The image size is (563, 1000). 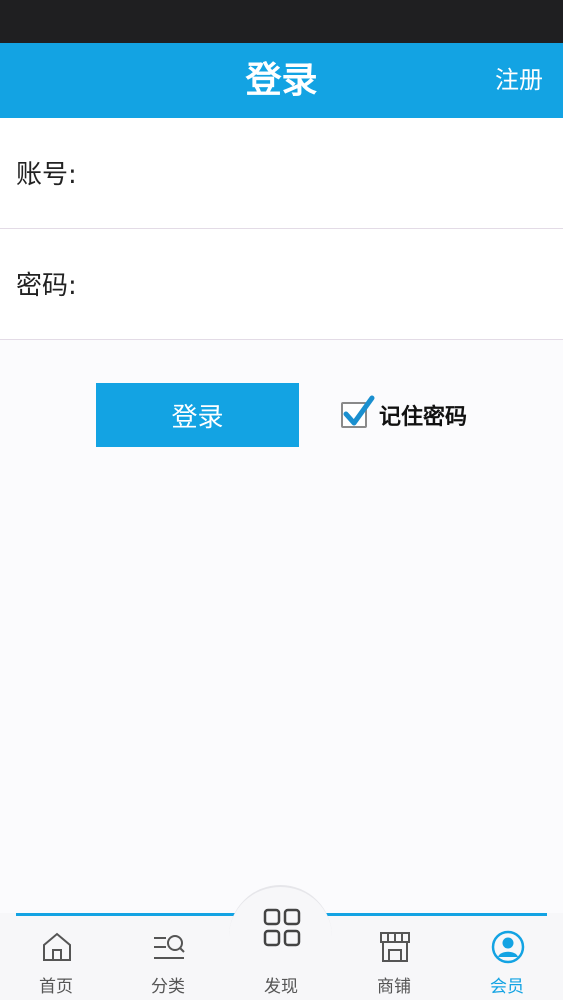 I want to click on page-title: 登录, so click(x=281, y=80).